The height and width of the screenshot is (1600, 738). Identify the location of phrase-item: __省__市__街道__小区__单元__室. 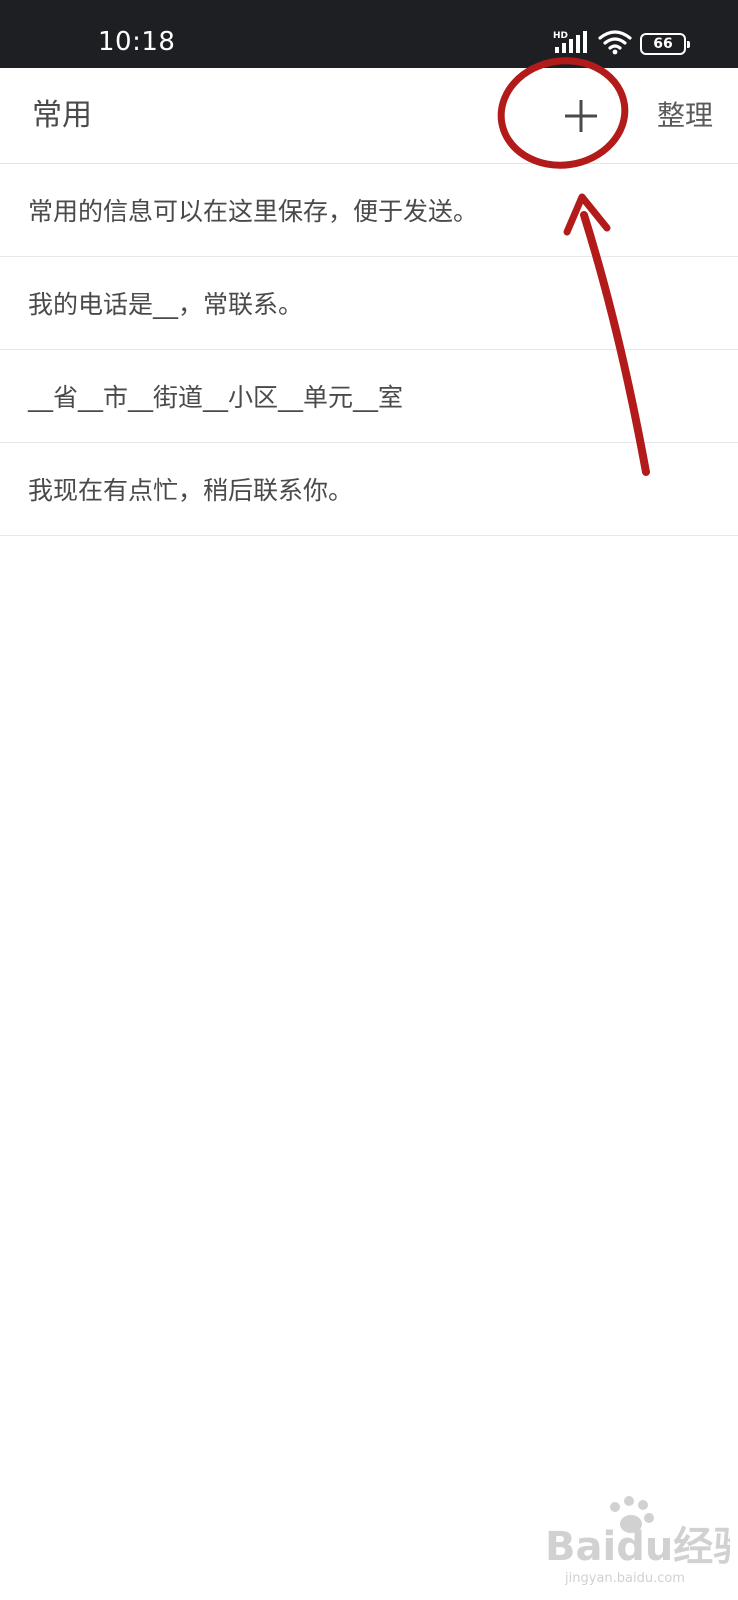
(369, 396).